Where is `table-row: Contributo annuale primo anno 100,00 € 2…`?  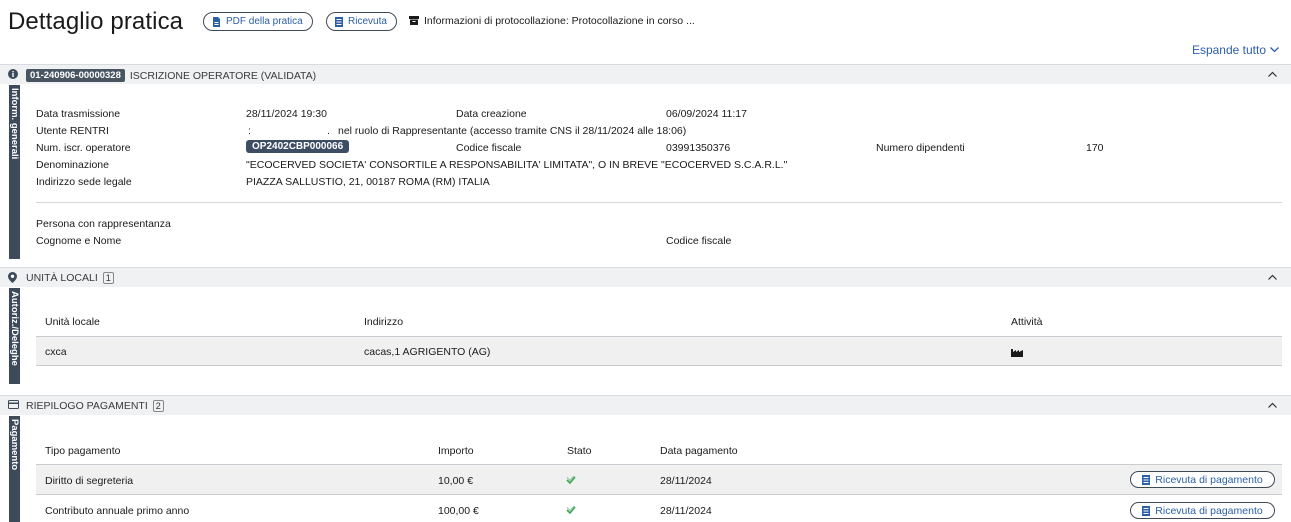 table-row: Contributo annuale primo anno 100,00 € 2… is located at coordinates (659, 508).